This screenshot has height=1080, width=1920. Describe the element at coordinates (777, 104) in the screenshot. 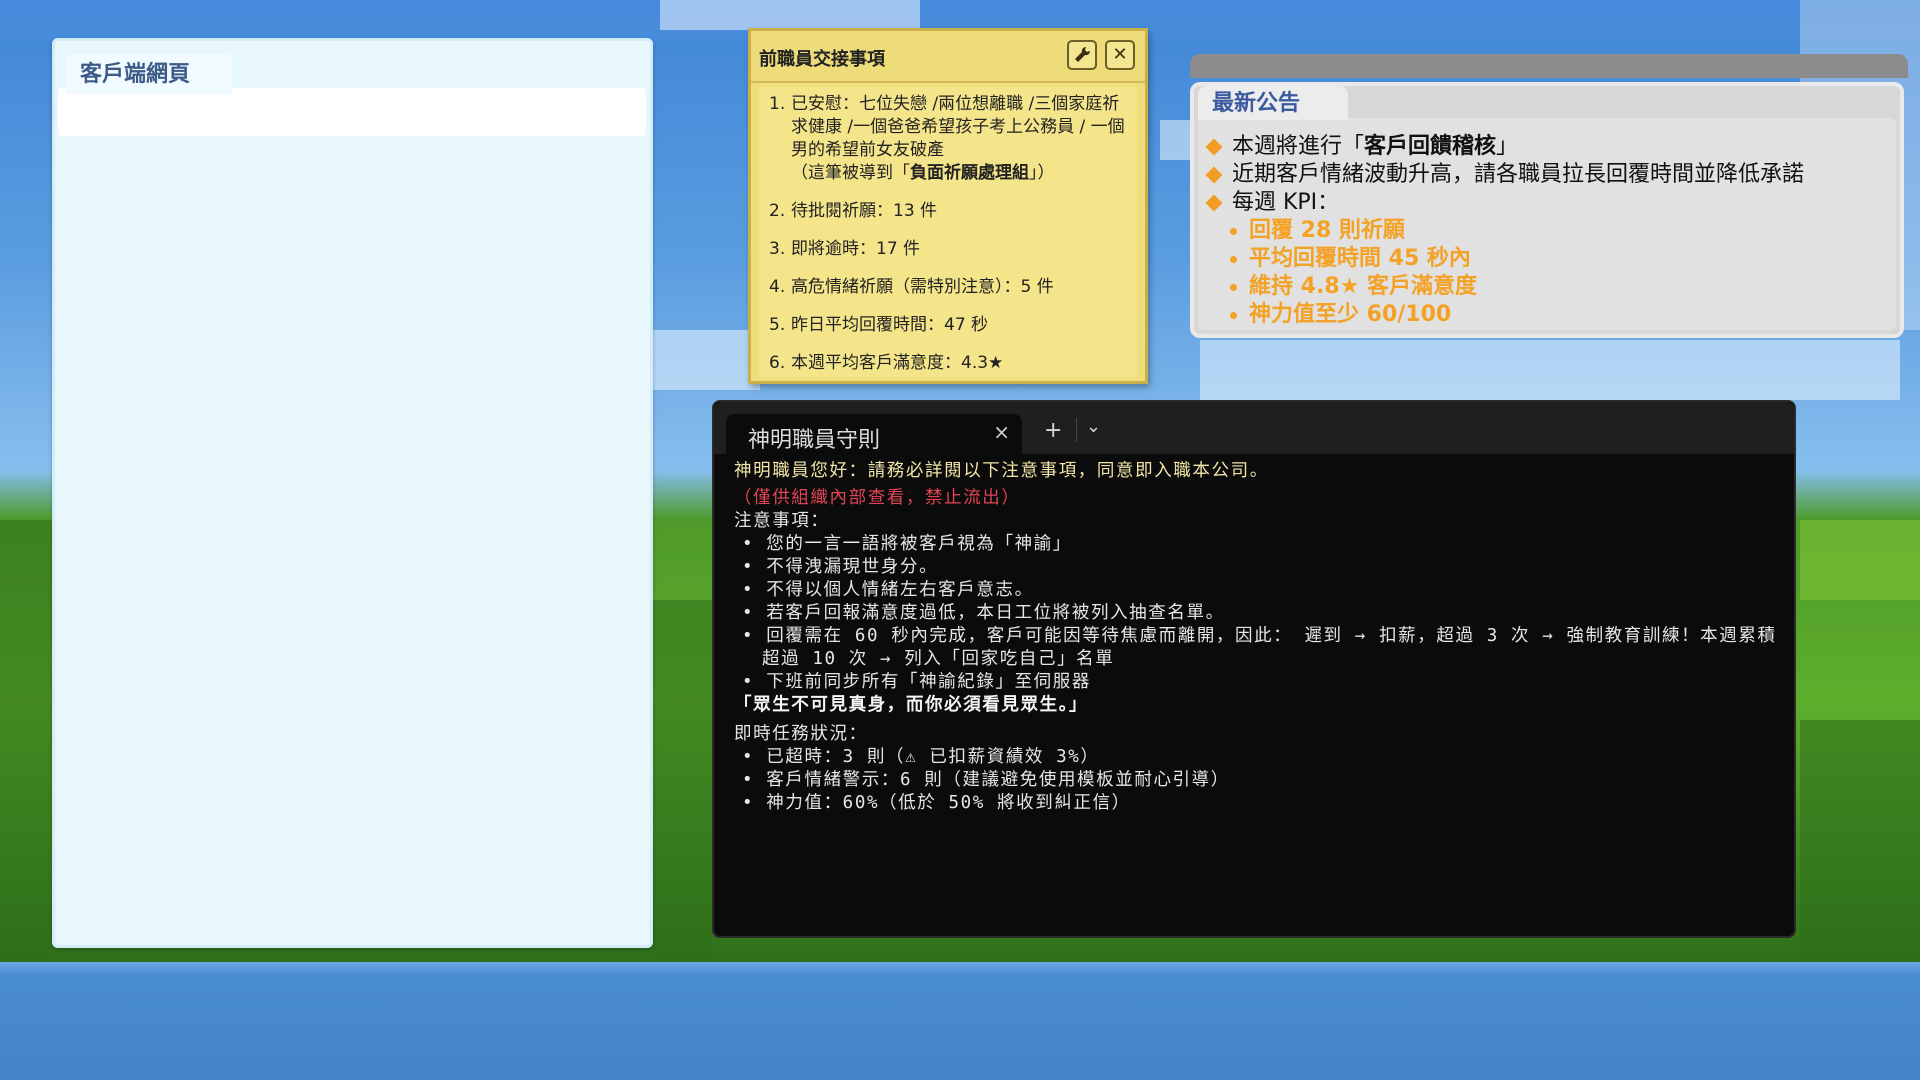

I see `item-number: 1.` at that location.